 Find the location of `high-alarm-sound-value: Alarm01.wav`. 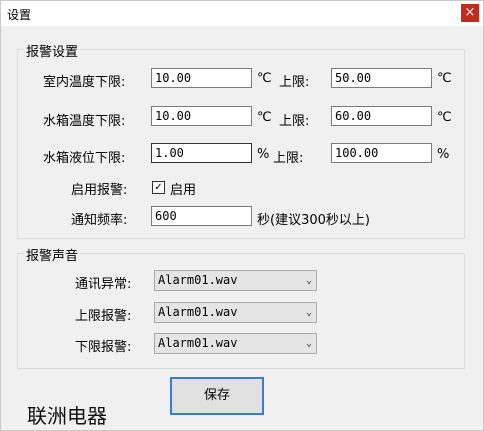

high-alarm-sound-value: Alarm01.wav is located at coordinates (198, 312).